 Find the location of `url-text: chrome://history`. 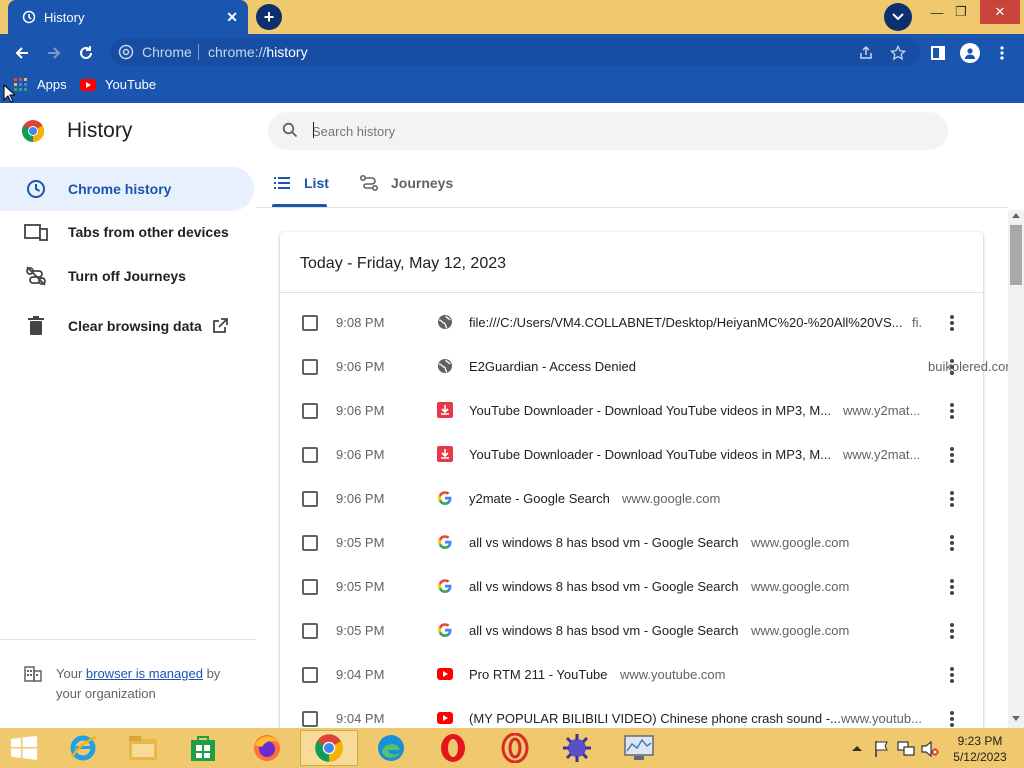

url-text: chrome://history is located at coordinates (258, 52).